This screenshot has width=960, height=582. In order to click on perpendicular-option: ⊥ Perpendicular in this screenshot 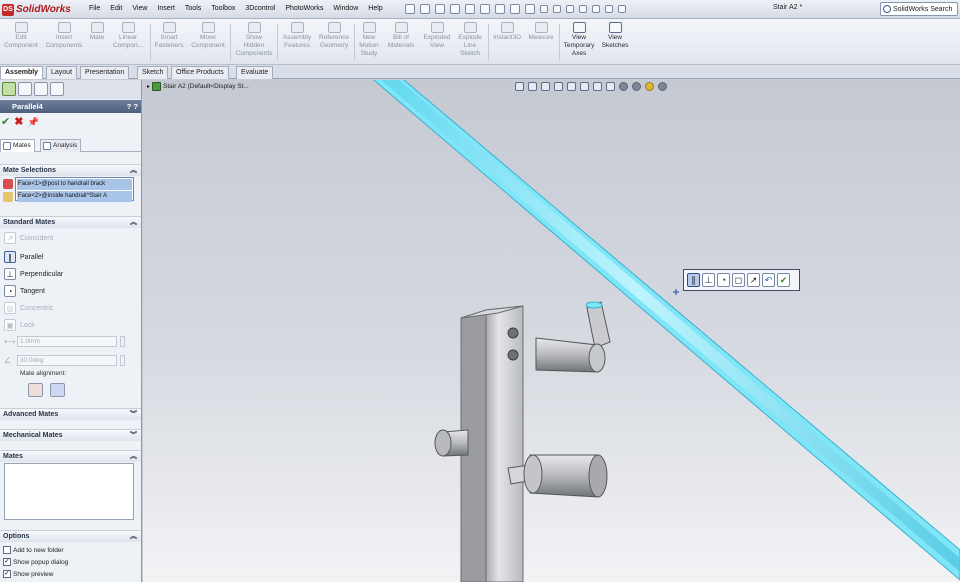, I will do `click(33, 274)`.